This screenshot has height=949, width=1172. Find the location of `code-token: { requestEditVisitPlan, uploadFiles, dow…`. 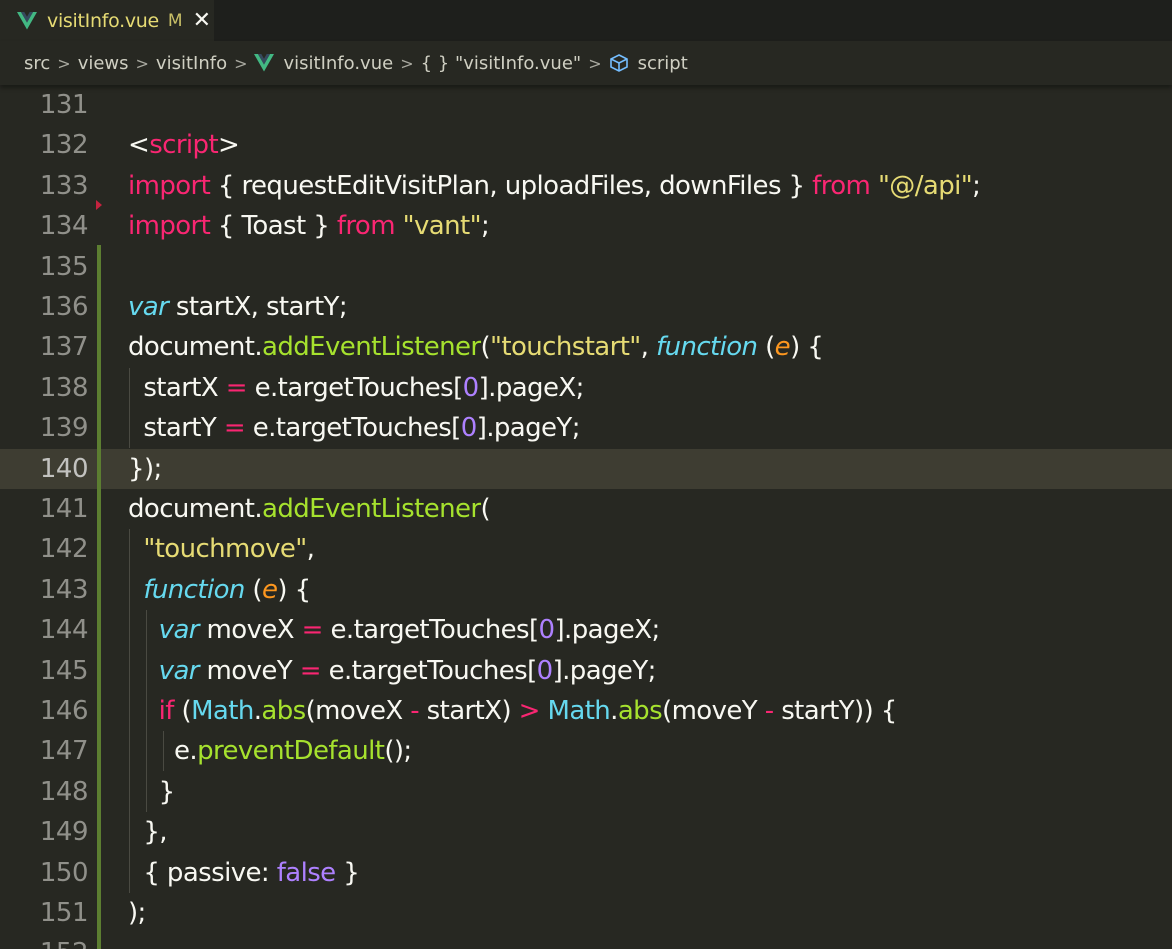

code-token: { requestEditVisitPlan, uploadFiles, dow… is located at coordinates (511, 185).